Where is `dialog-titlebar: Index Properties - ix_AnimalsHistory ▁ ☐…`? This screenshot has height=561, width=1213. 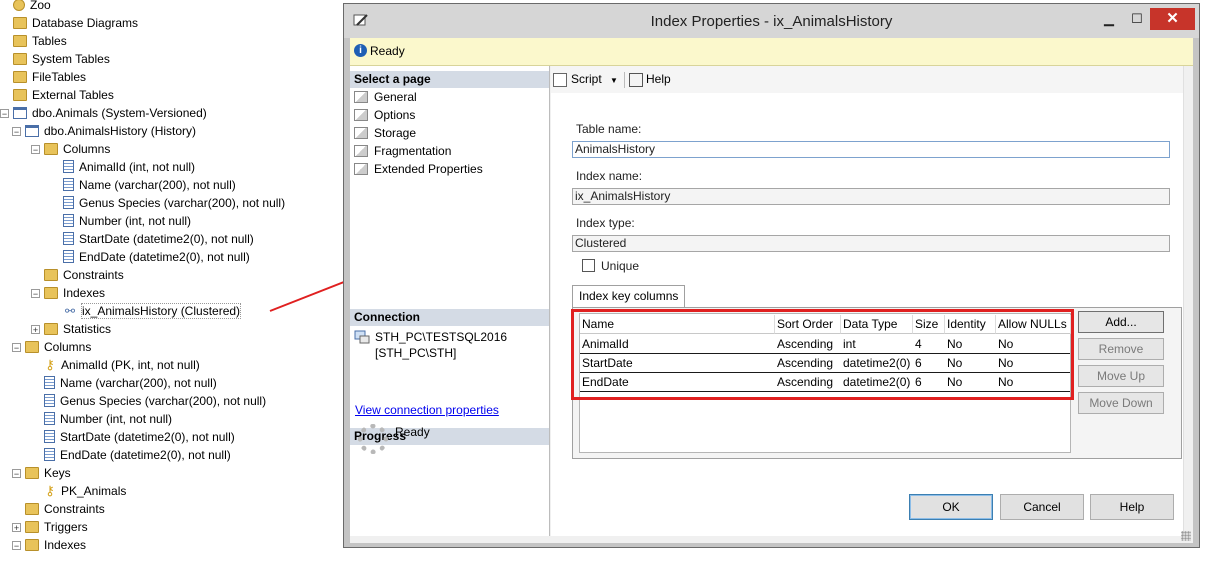 dialog-titlebar: Index Properties - ix_AnimalsHistory ▁ ☐… is located at coordinates (771, 21).